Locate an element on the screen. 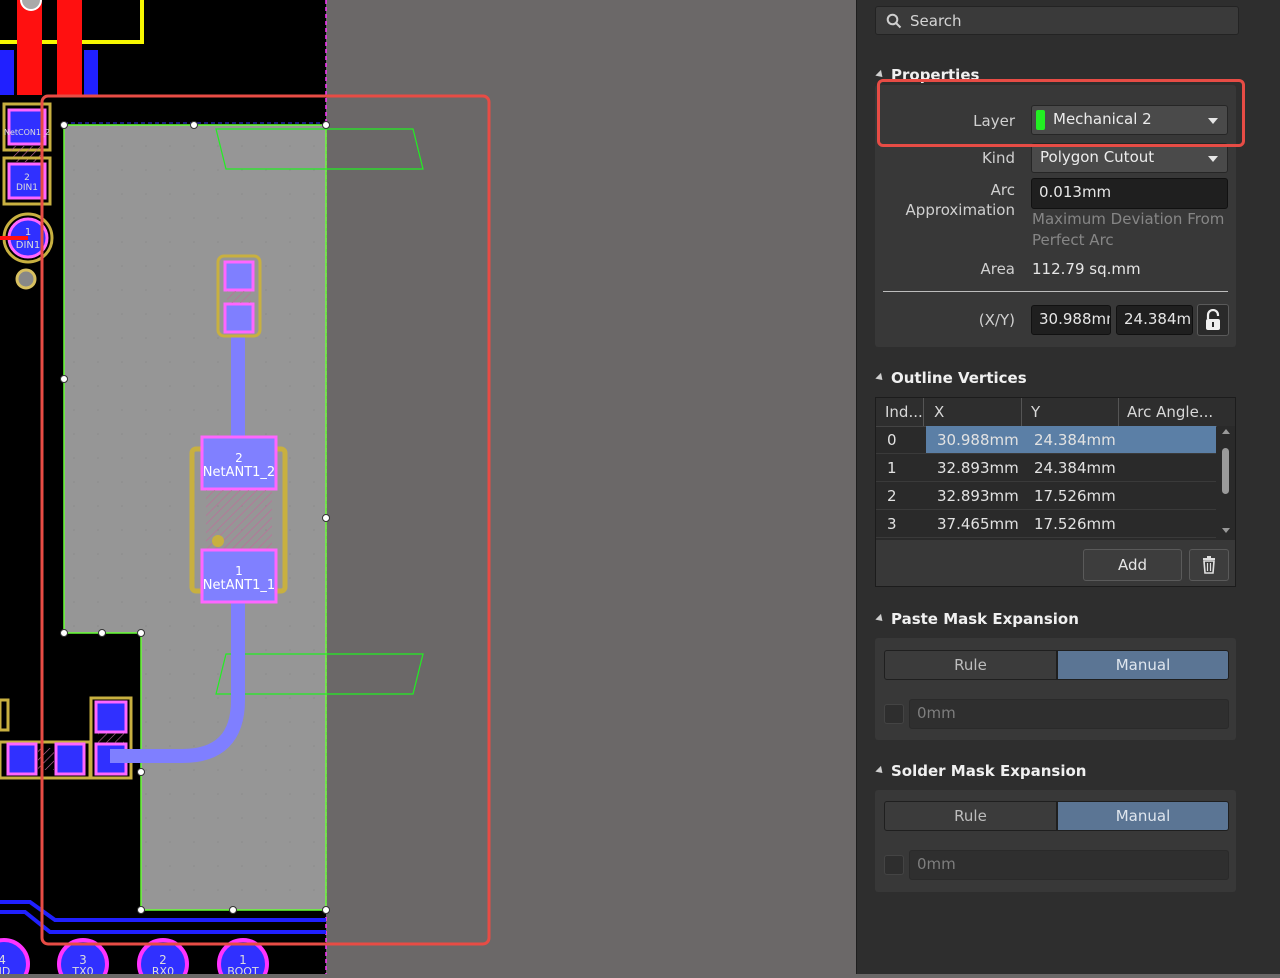 The height and width of the screenshot is (978, 1280). solder-mask-checkbox is located at coordinates (894, 865).